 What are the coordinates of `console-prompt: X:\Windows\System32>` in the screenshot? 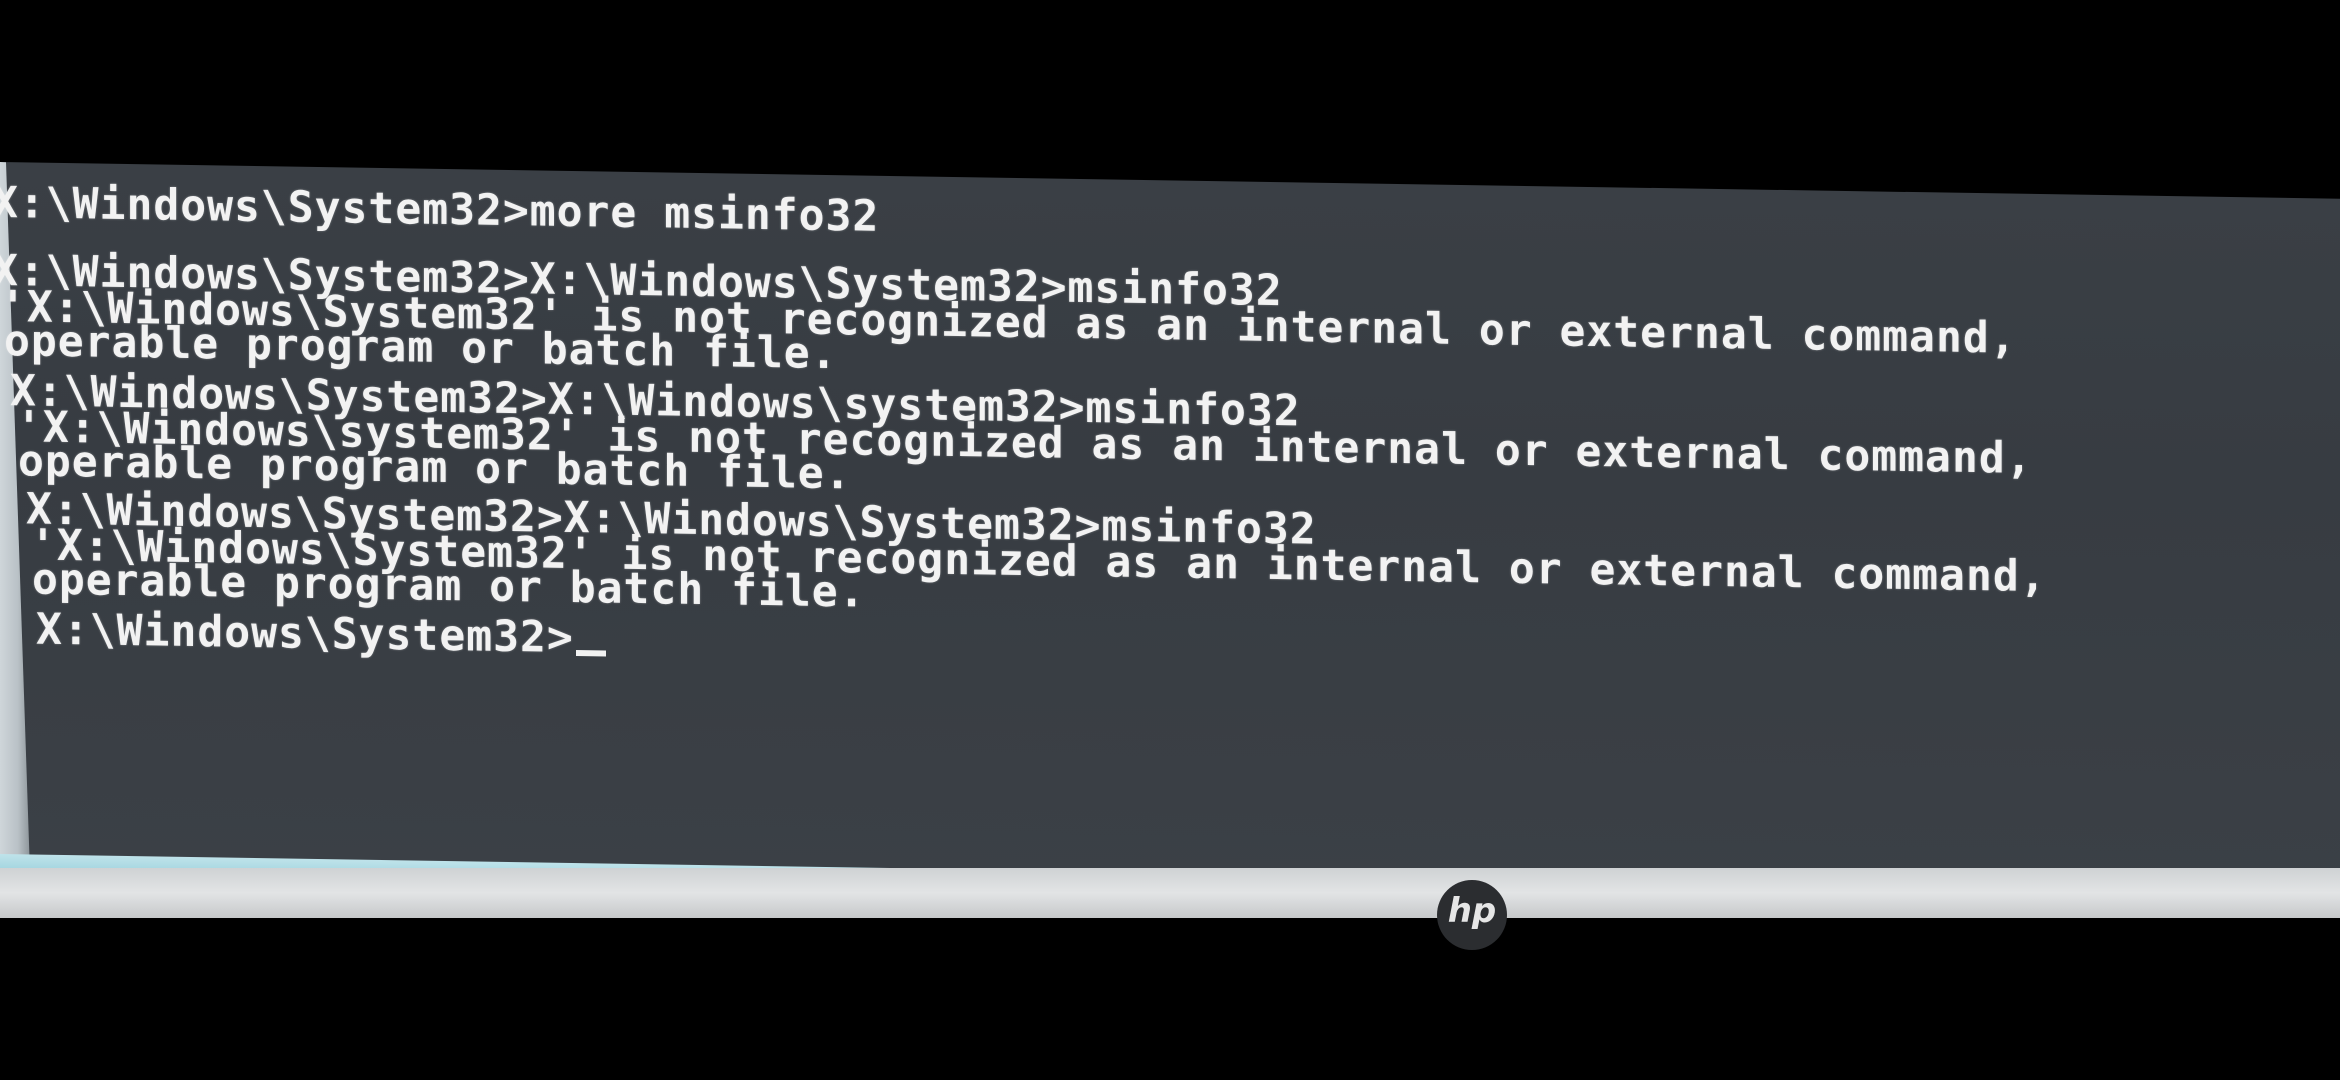 It's located at (305, 634).